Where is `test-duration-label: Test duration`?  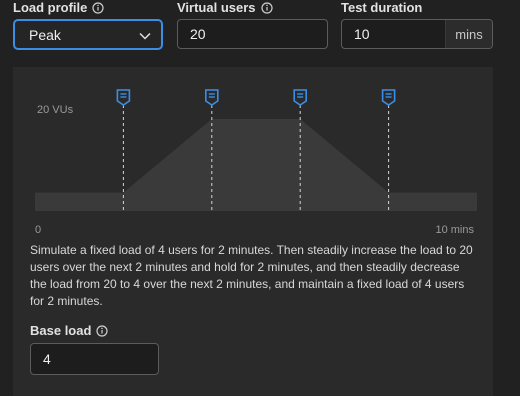
test-duration-label: Test duration is located at coordinates (381, 7).